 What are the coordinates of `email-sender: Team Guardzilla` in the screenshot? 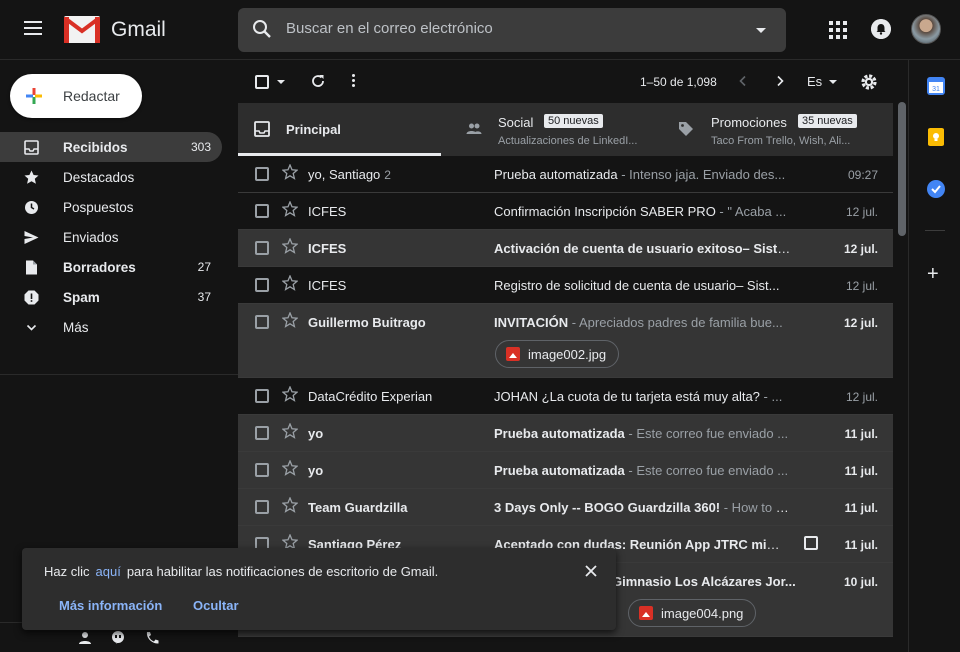 It's located at (358, 507).